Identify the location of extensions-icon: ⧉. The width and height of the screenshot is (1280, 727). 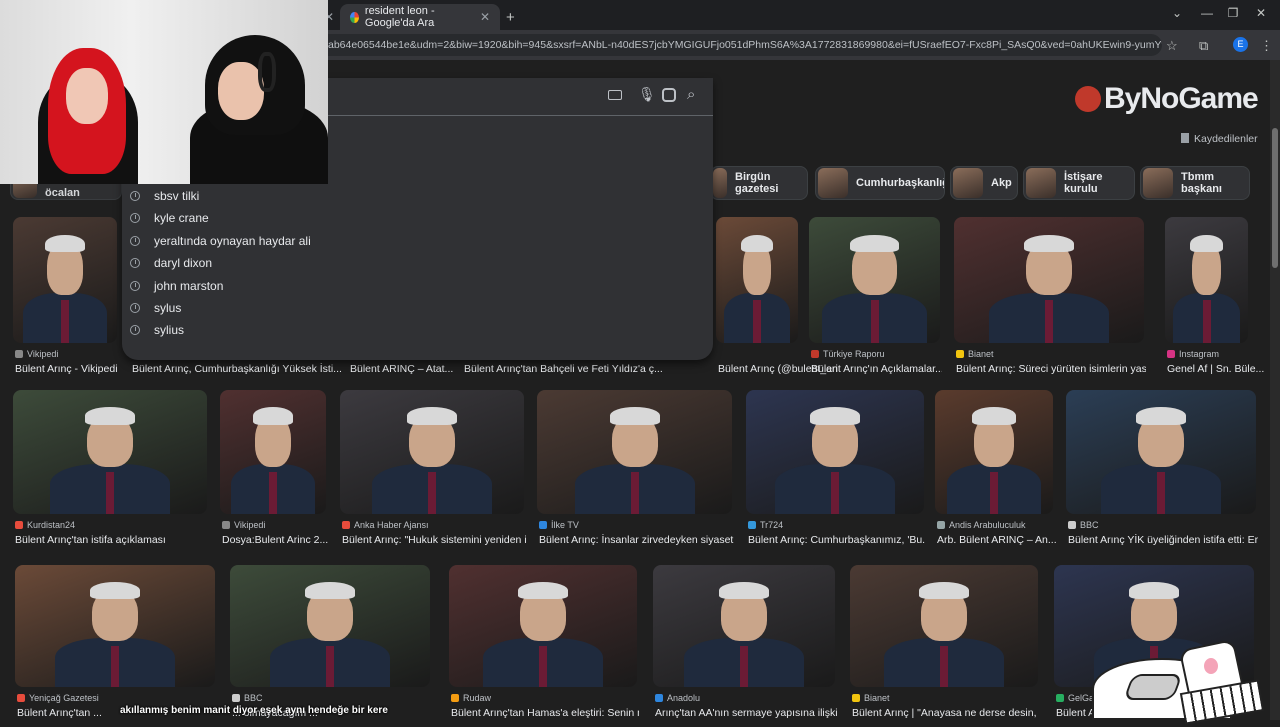
(1203, 46).